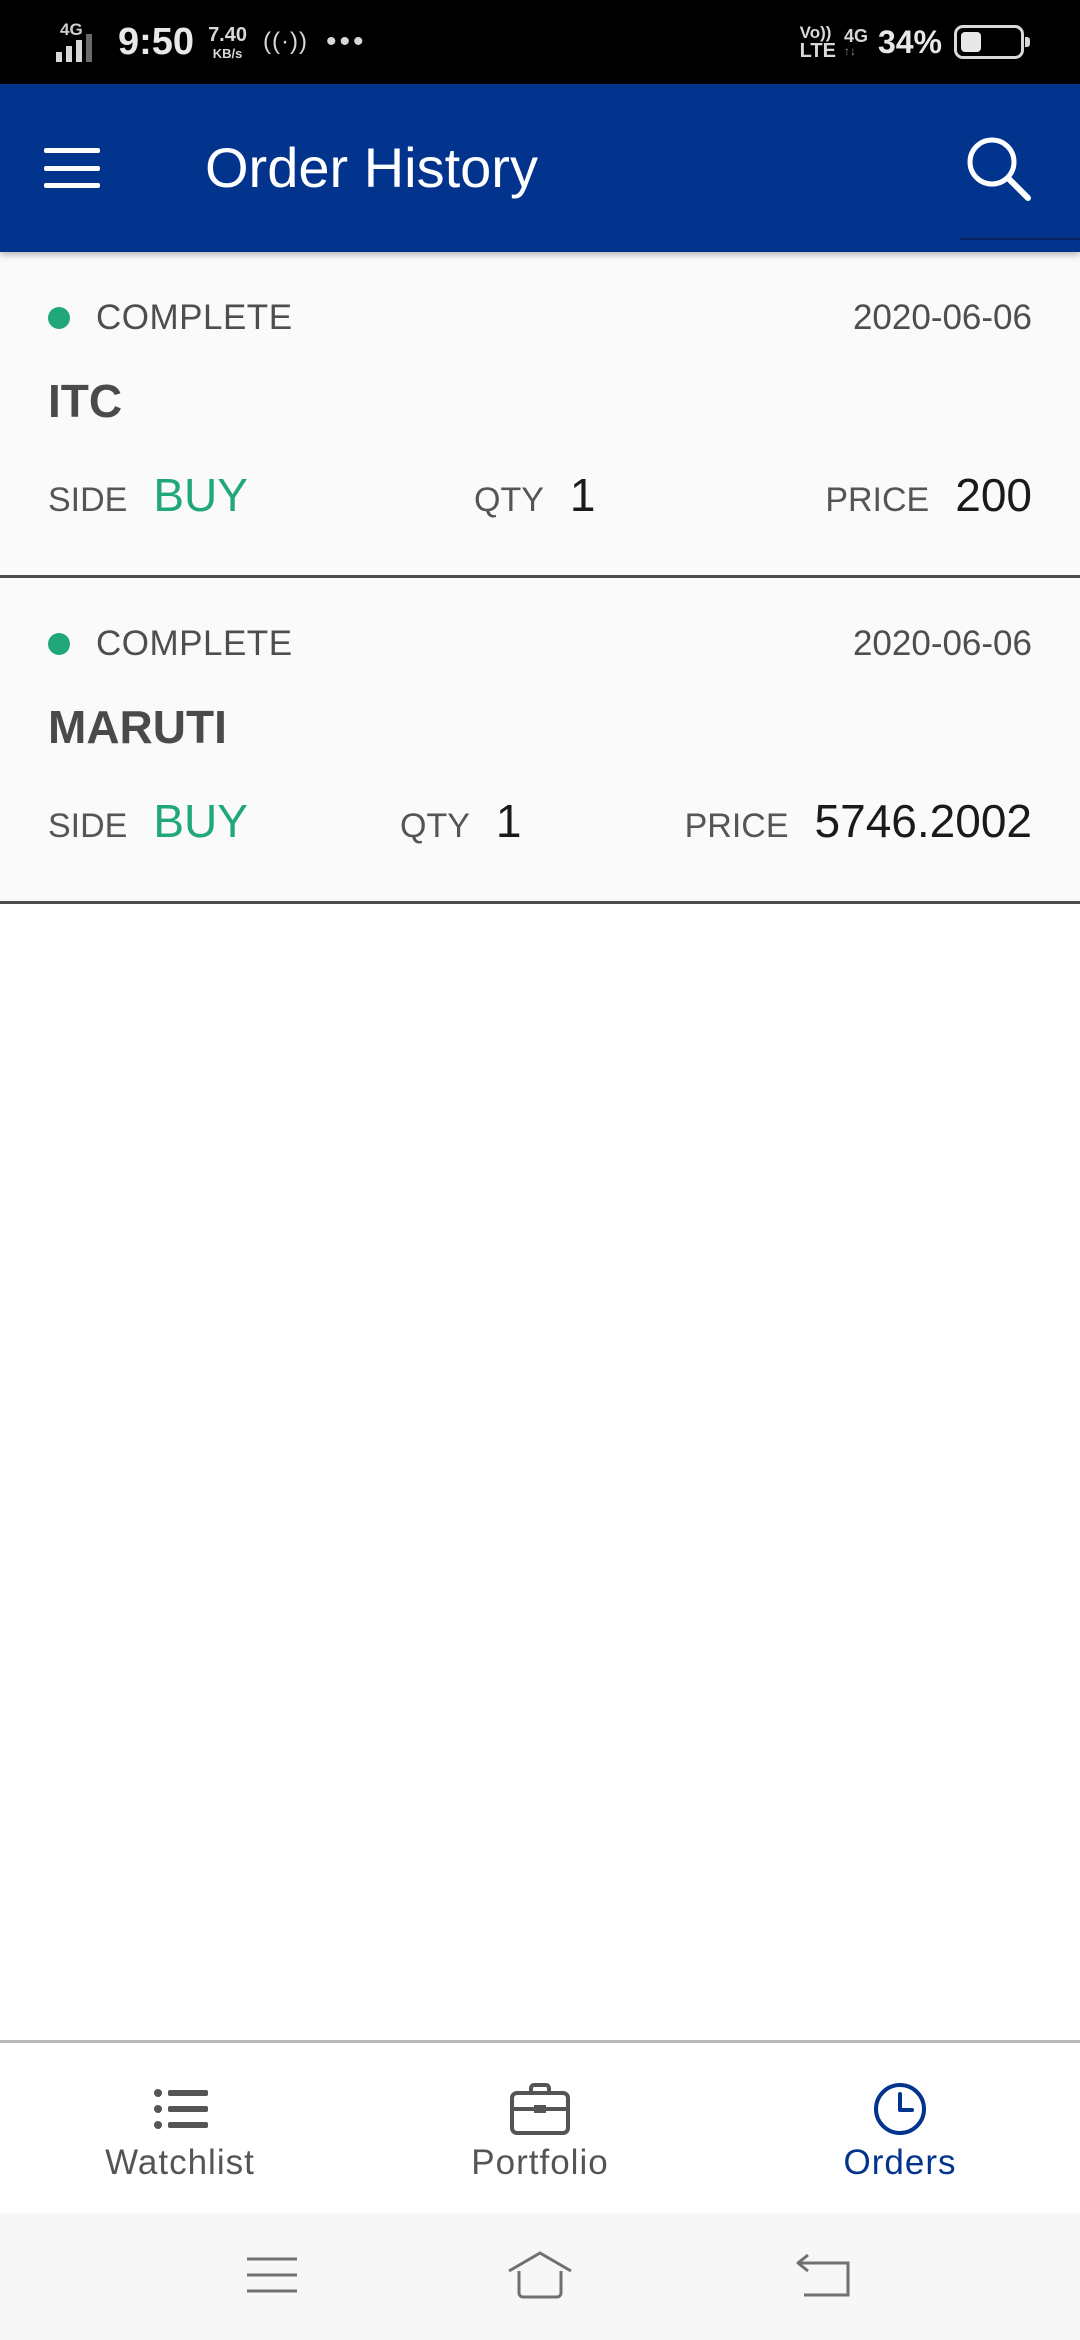 This screenshot has height=2340, width=1080. What do you see at coordinates (993, 495) in the screenshot?
I see `price-value: 200` at bounding box center [993, 495].